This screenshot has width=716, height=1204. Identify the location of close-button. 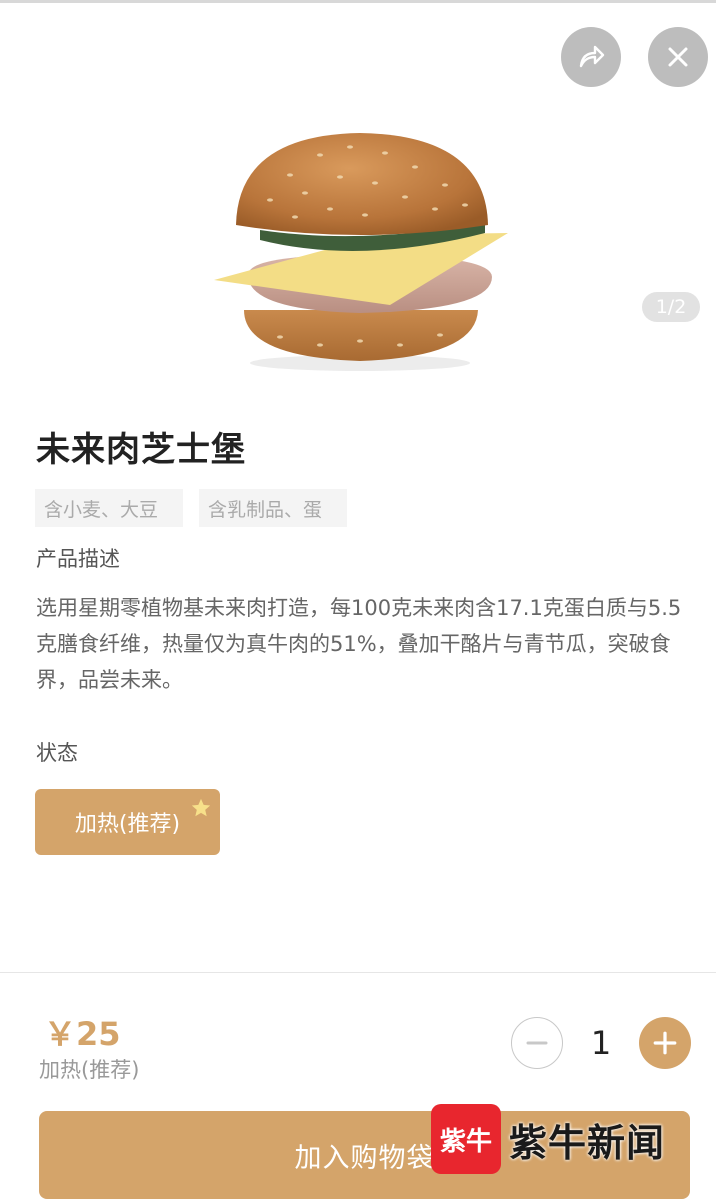
(678, 57).